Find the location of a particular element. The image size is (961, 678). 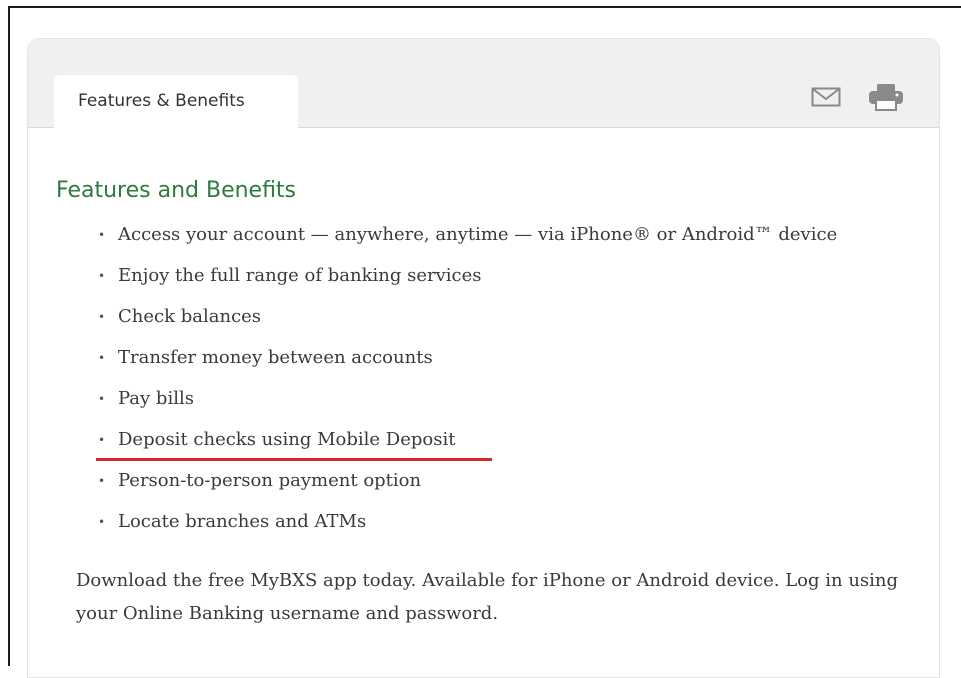

tab-features-benefits: Features & Benefits is located at coordinates (176, 102).